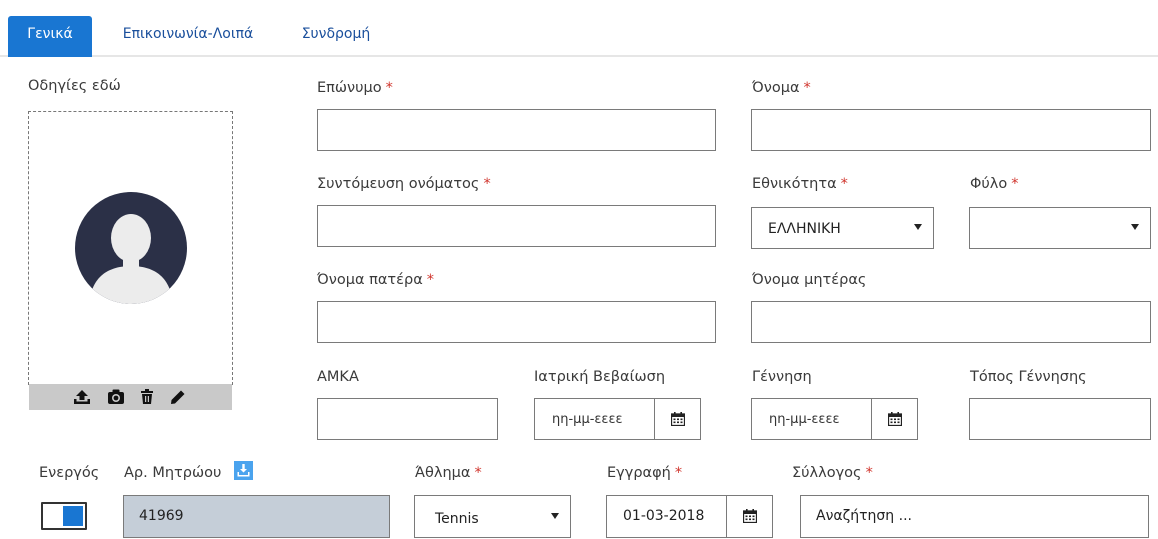  I want to click on registration-label: Εγγραφή *, so click(645, 473).